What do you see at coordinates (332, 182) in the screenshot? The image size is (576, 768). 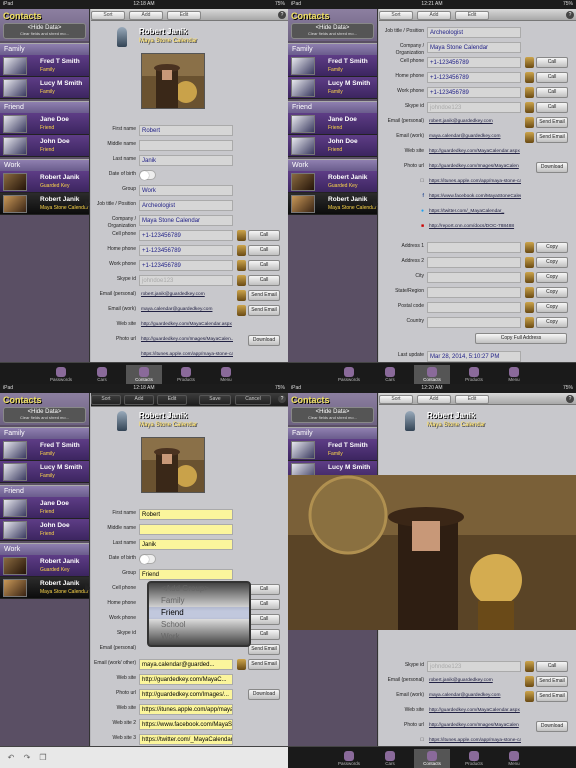 I see `list-item: Robert Janik Guarded Key` at bounding box center [332, 182].